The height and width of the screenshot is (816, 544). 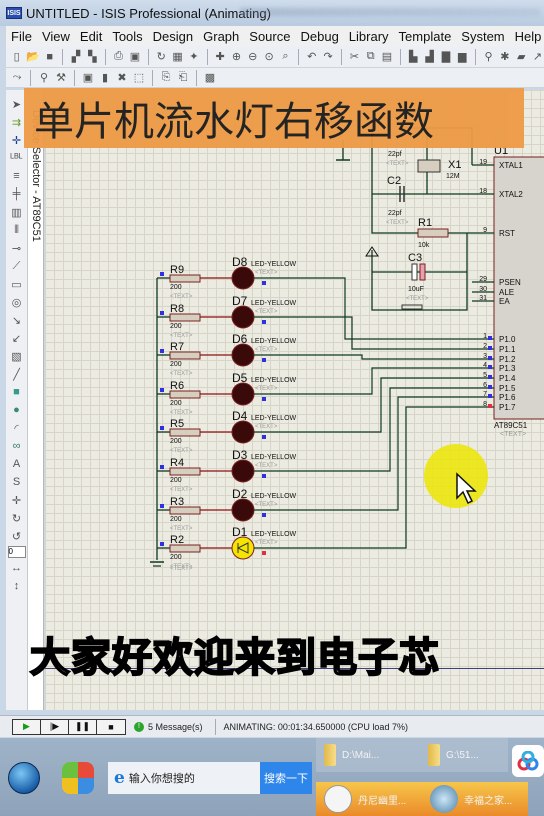 What do you see at coordinates (319, 36) in the screenshot?
I see `menu-debug: Debug` at bounding box center [319, 36].